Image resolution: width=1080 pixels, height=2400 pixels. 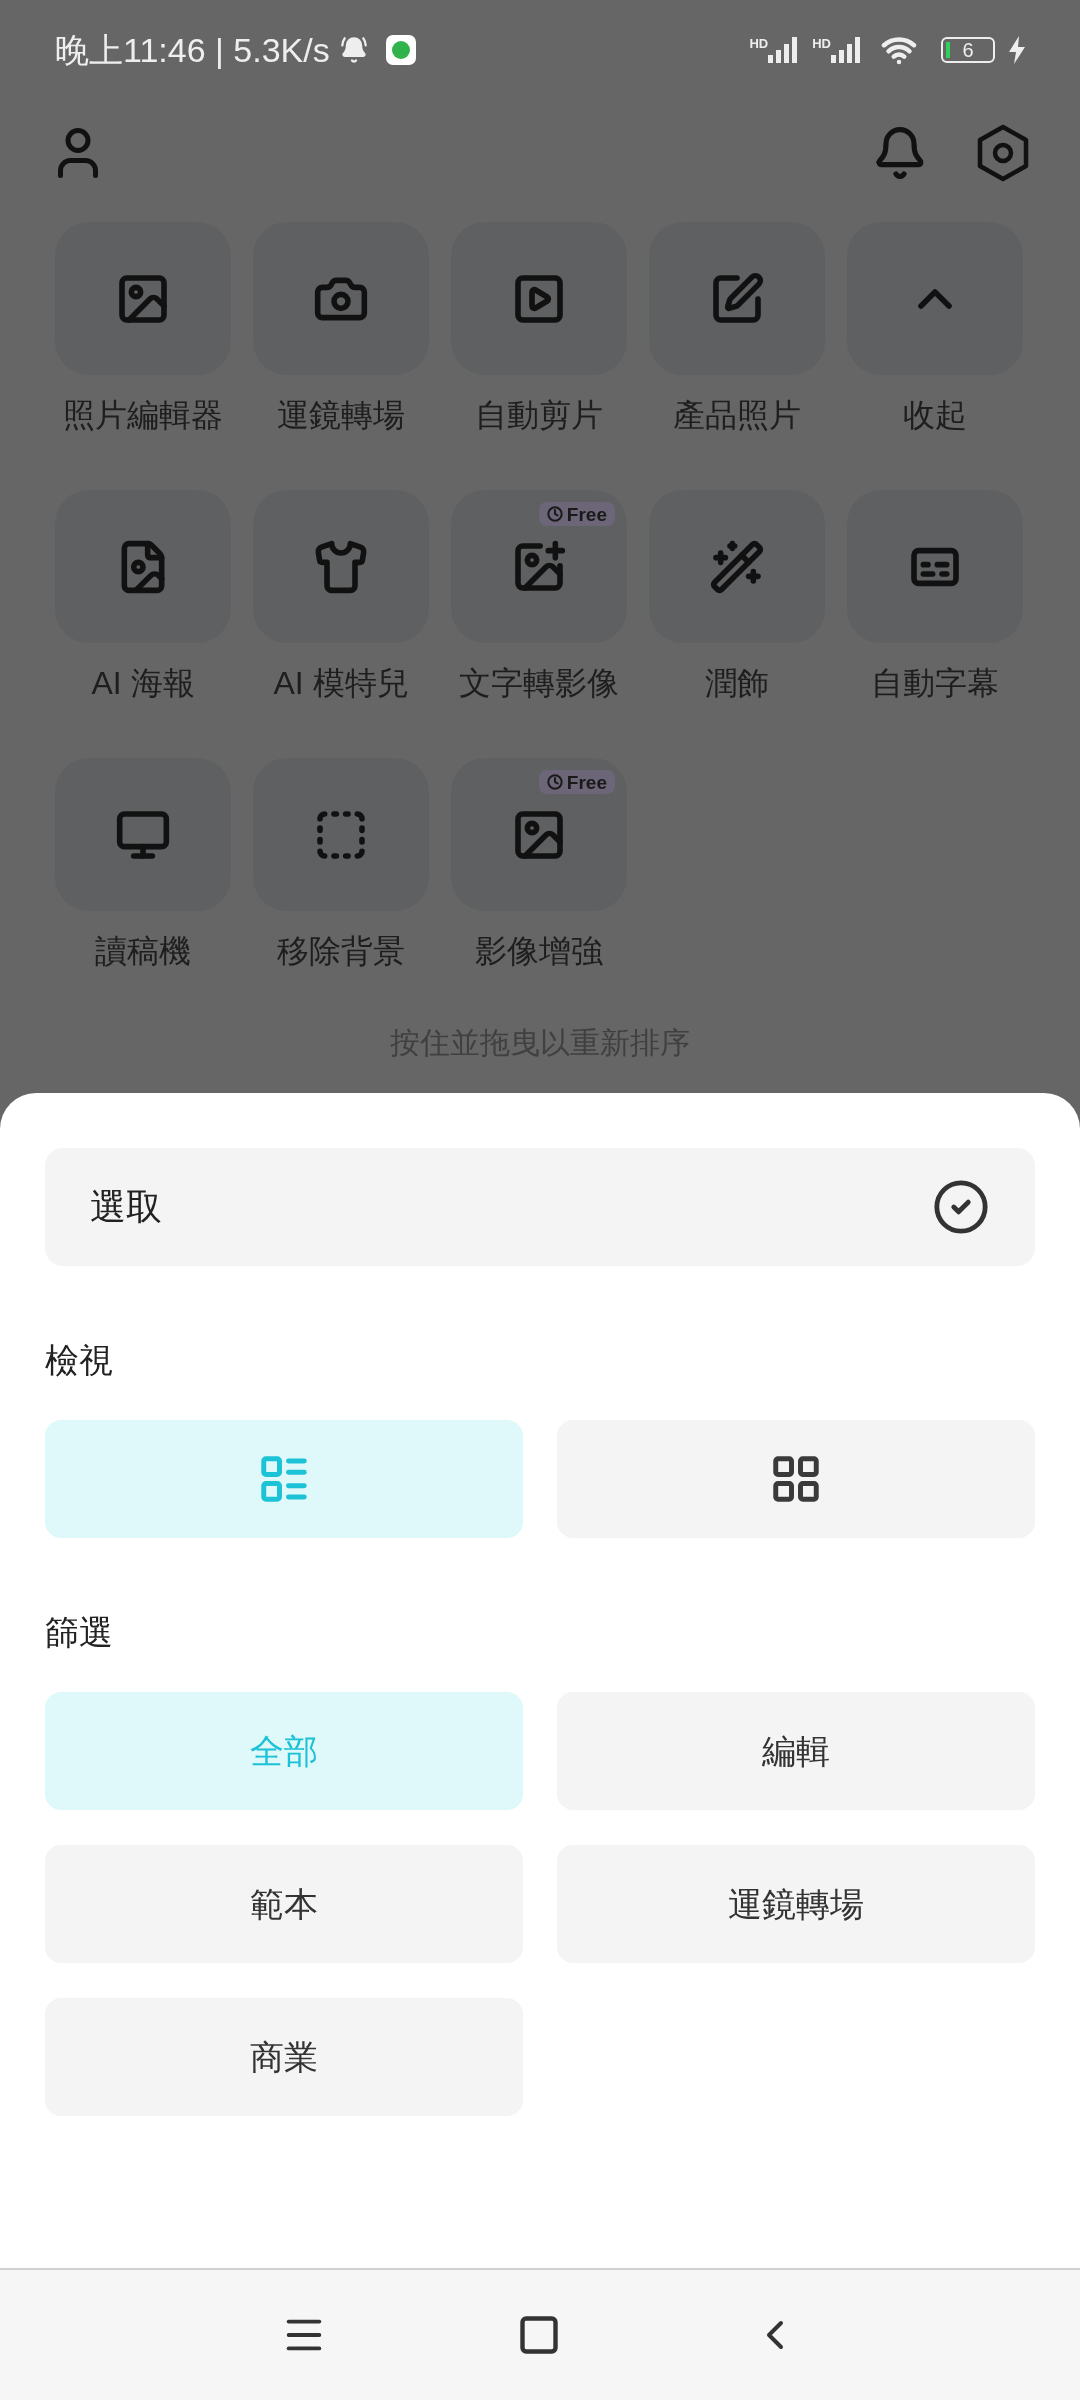 What do you see at coordinates (143, 683) in the screenshot?
I see `tool-label: AI 海報` at bounding box center [143, 683].